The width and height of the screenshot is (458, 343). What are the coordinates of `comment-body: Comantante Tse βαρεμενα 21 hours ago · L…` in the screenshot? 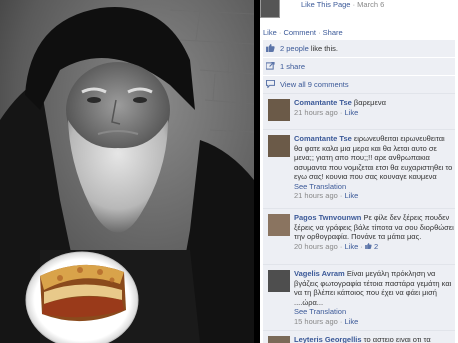 It's located at (374, 107).